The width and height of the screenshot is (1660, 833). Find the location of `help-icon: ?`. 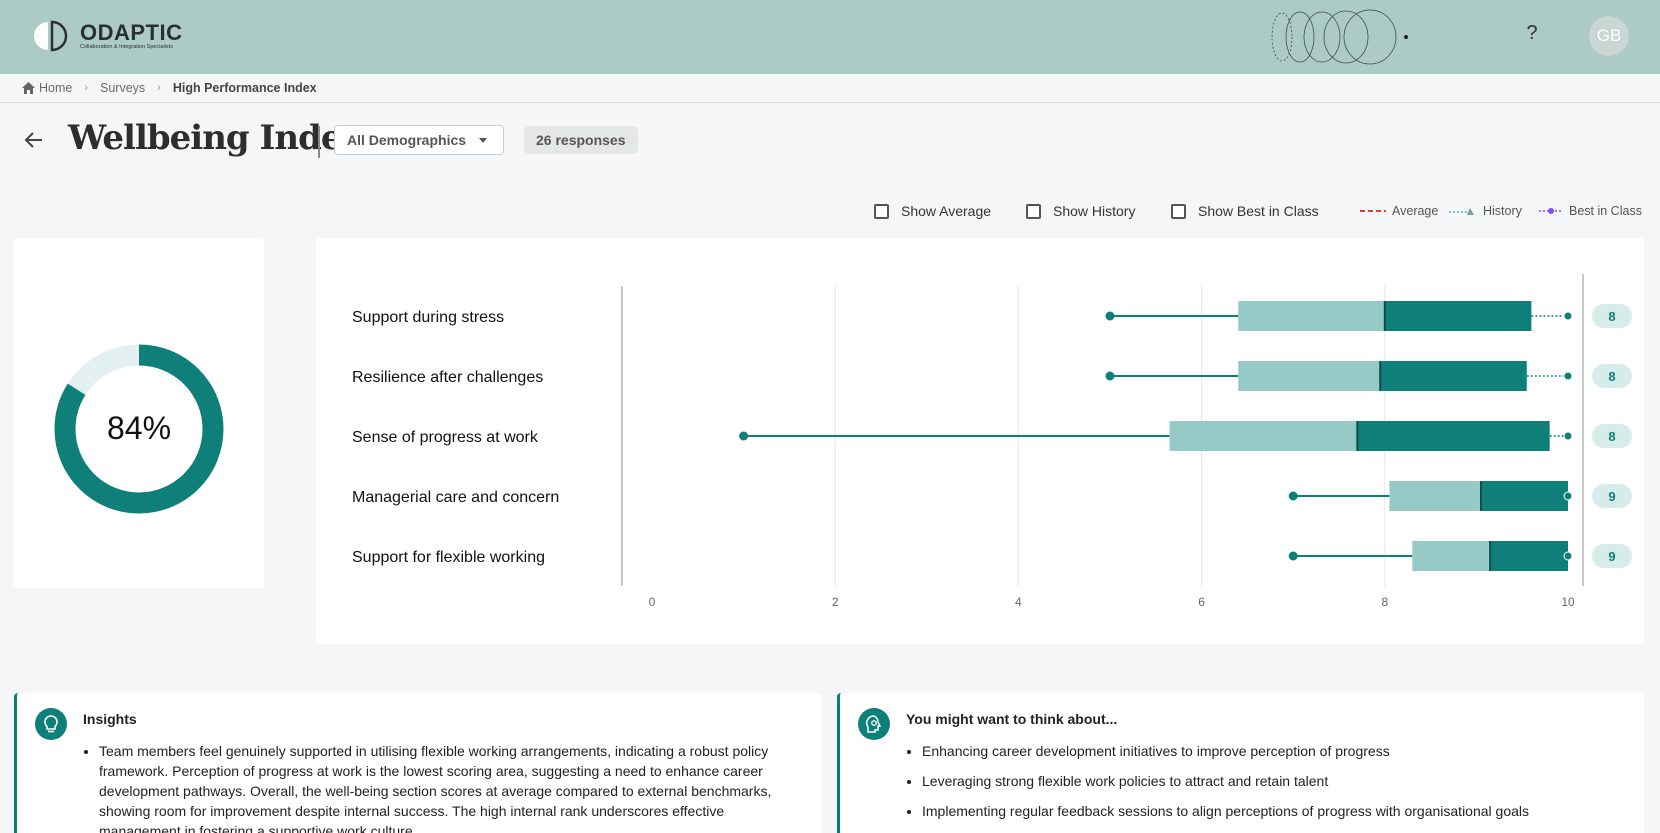

help-icon: ? is located at coordinates (1532, 33).